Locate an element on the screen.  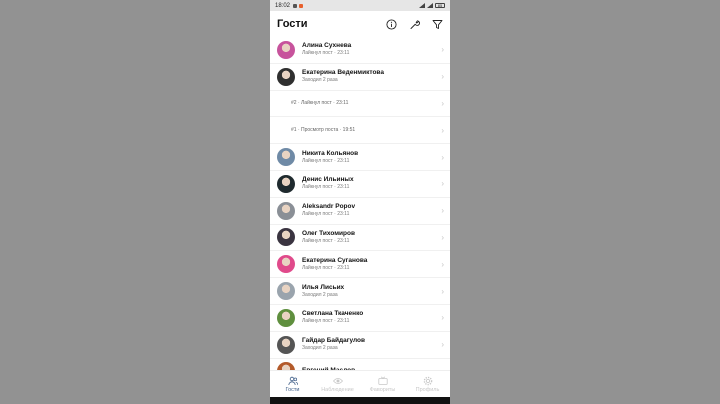
visit-entry: #2 · Лайкнул пост · 23:11 › is located at coordinates (360, 104).